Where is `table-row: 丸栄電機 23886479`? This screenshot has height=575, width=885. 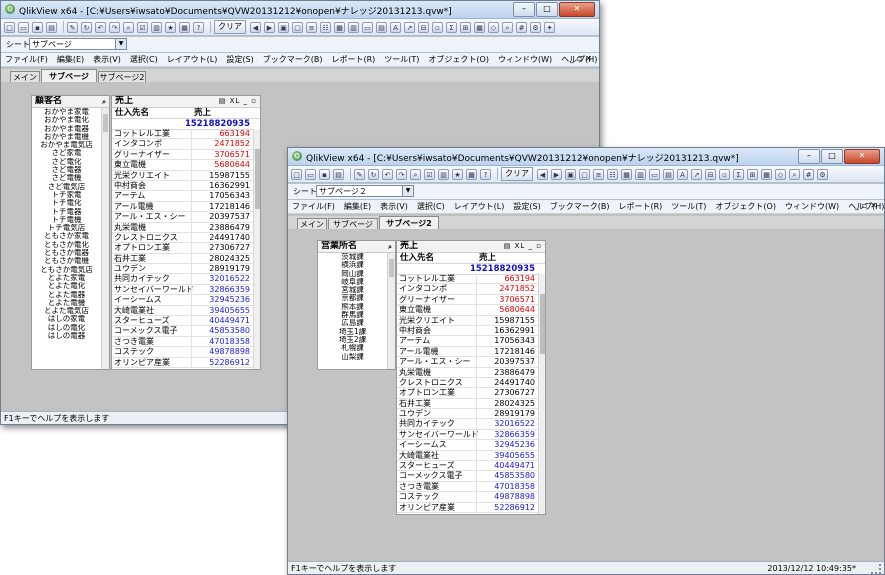
table-row: 丸栄電機 23886479 is located at coordinates (182, 227).